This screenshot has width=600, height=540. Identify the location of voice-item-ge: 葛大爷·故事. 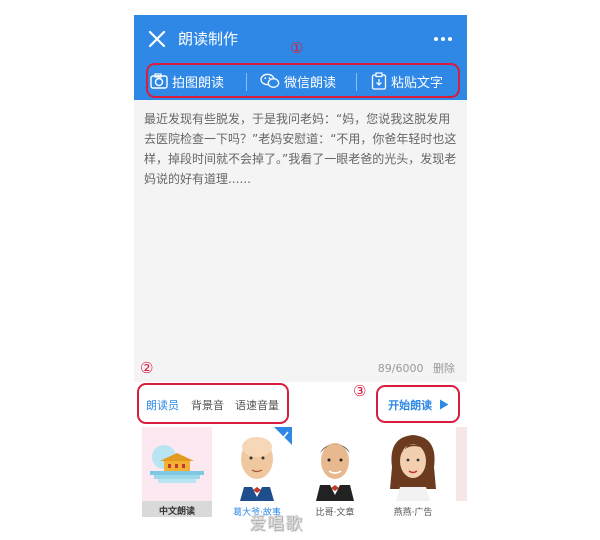
(257, 472).